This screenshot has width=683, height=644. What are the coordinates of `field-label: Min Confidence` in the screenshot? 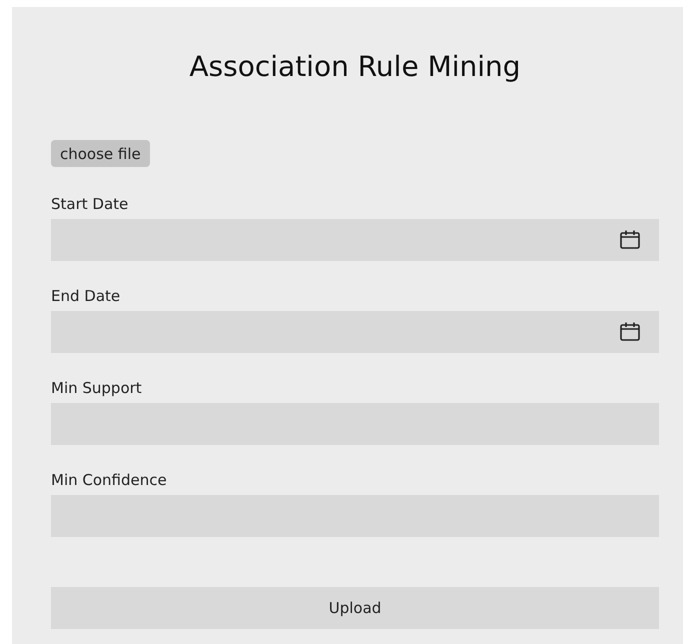 It's located at (109, 480).